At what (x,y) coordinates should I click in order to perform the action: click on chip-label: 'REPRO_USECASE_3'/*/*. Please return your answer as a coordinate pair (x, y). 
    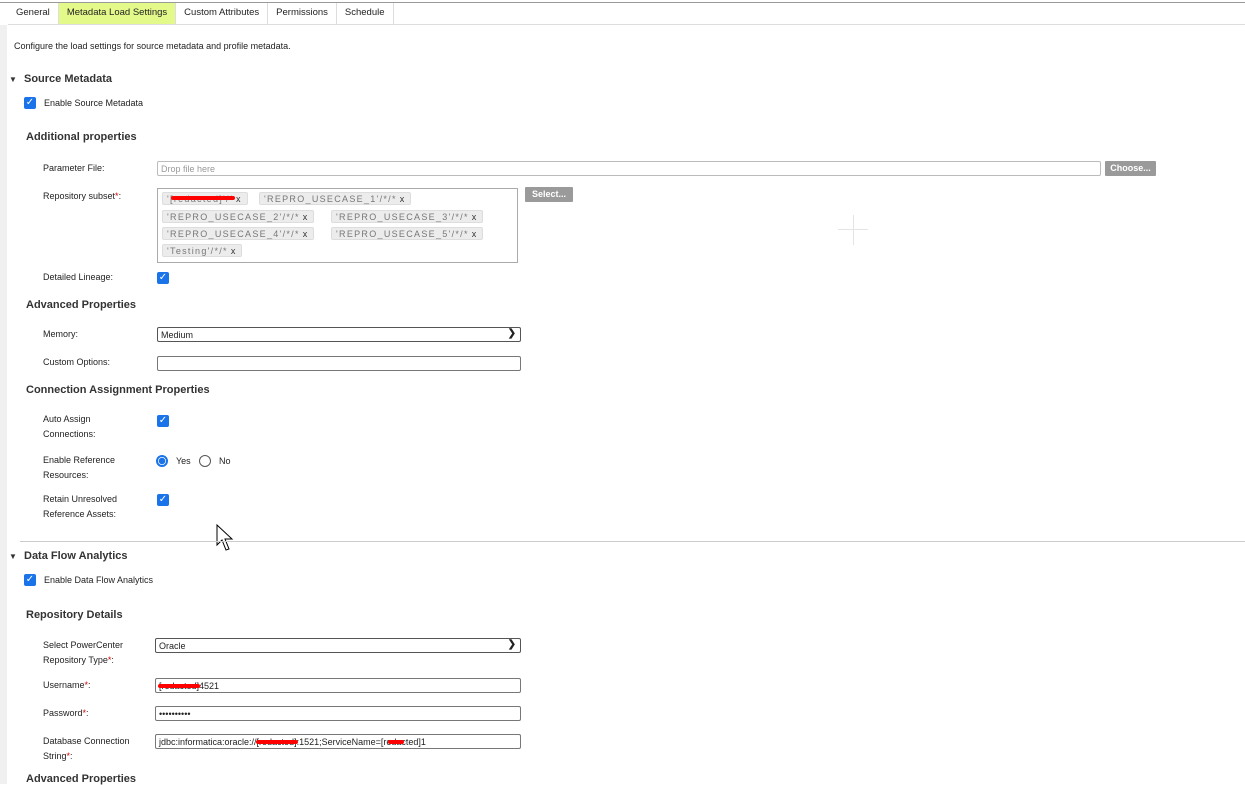
    Looking at the image, I should click on (402, 217).